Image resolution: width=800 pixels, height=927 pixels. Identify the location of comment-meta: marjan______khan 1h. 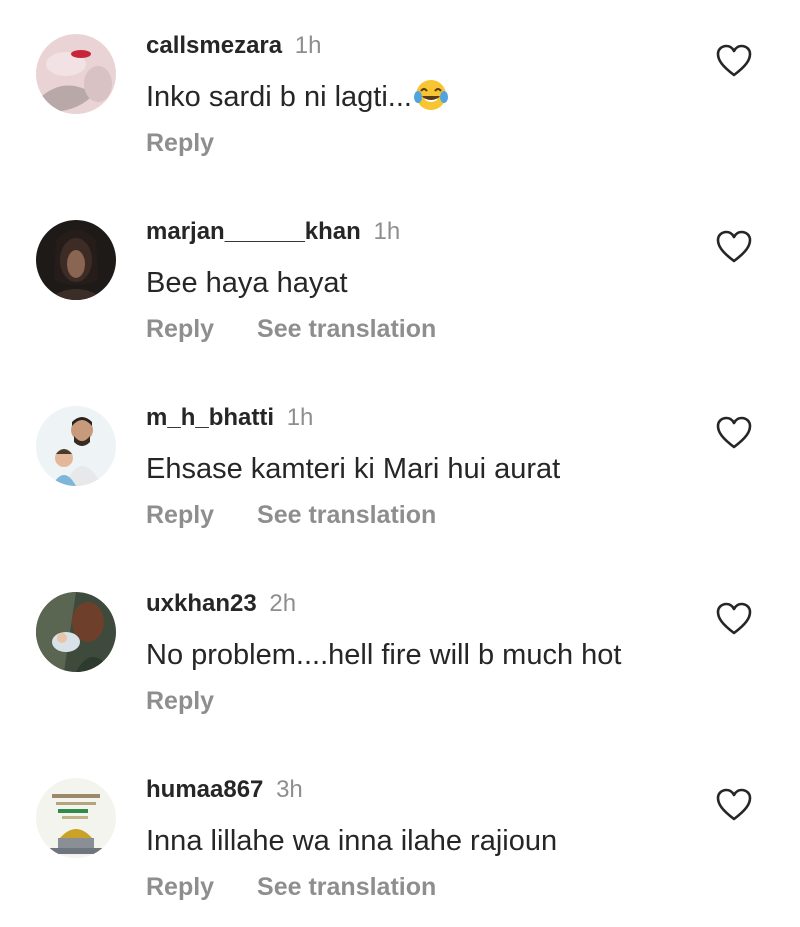
(273, 232).